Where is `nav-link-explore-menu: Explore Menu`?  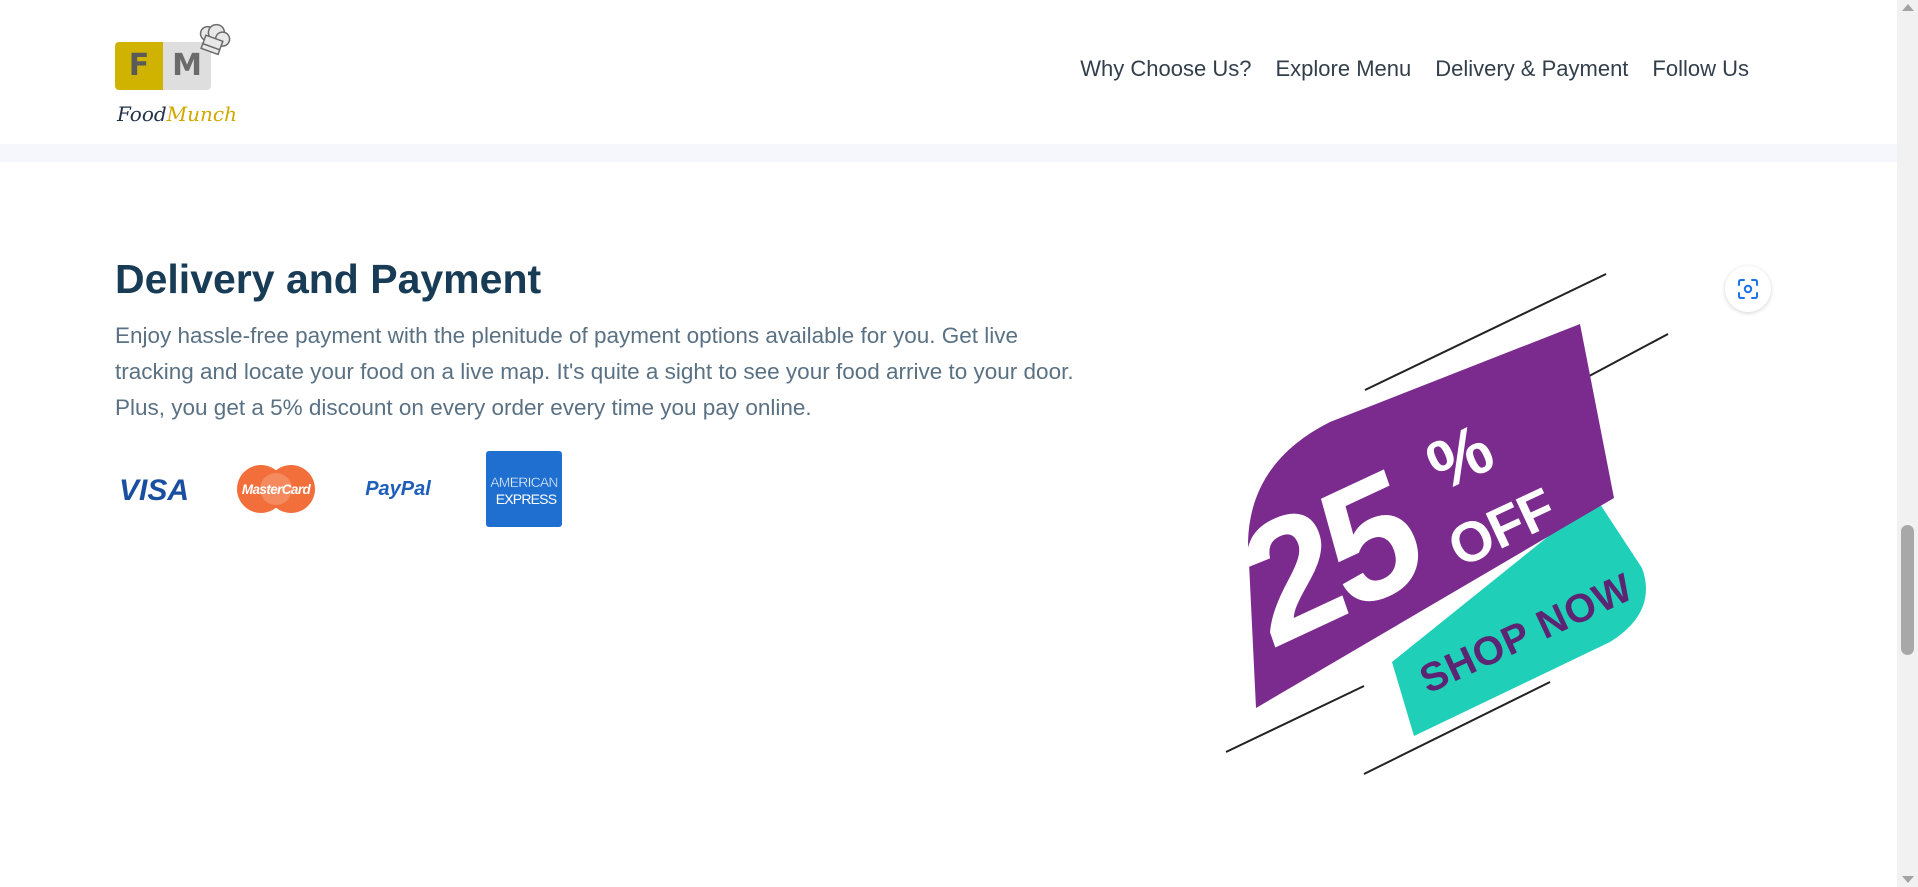 nav-link-explore-menu: Explore Menu is located at coordinates (1343, 69).